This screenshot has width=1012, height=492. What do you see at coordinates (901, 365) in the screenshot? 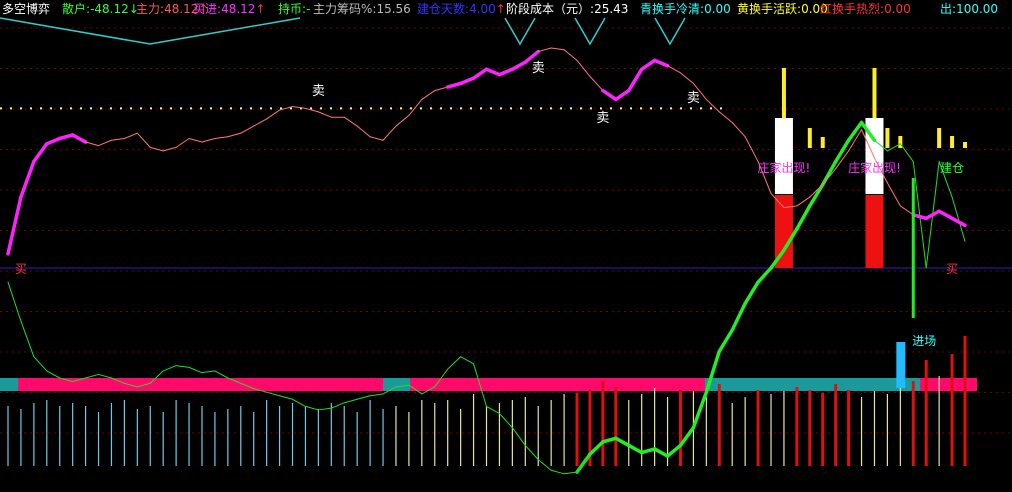
I see `cyan-entry-bar` at bounding box center [901, 365].